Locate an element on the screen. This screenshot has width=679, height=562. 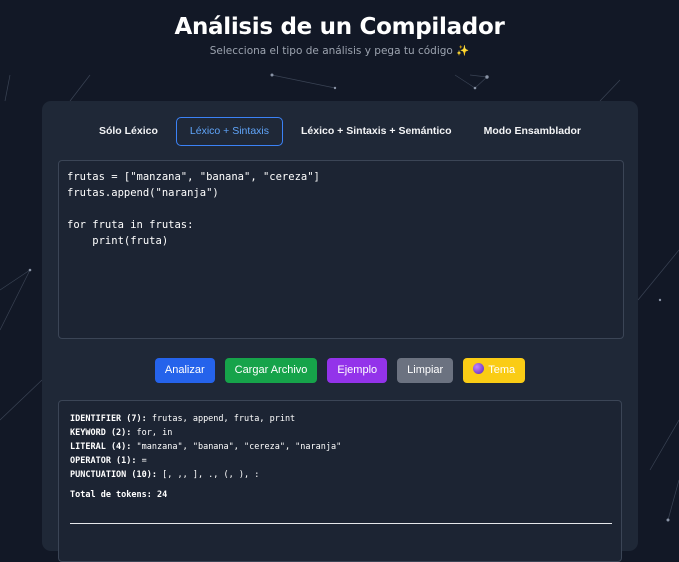
tab-modo-ensamblador: Modo Ensamblador is located at coordinates (532, 131).